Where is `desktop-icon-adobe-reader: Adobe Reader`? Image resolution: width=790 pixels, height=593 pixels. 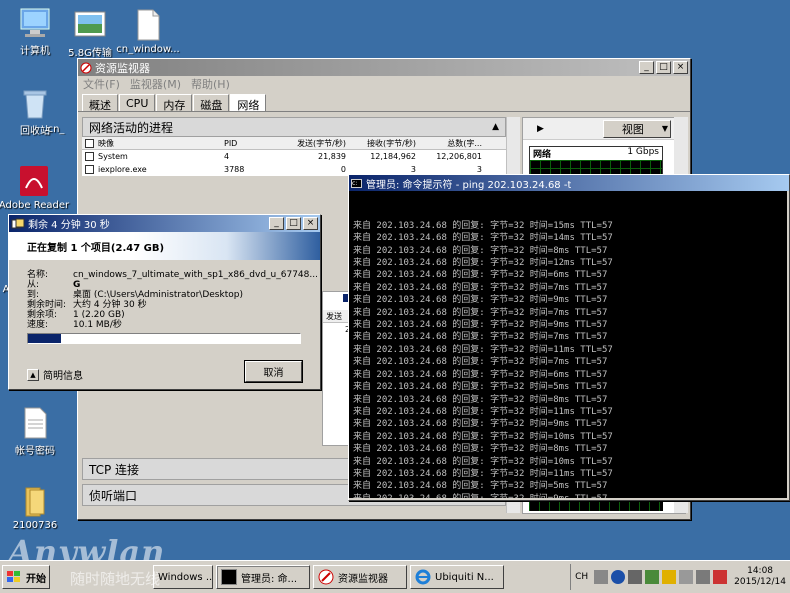
desktop-icon-adobe-reader: Adobe Reader is located at coordinates (37, 187).